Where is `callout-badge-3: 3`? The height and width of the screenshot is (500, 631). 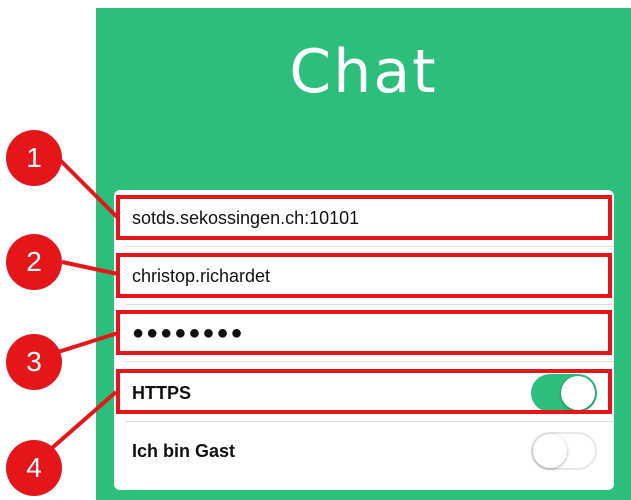 callout-badge-3: 3 is located at coordinates (34, 362).